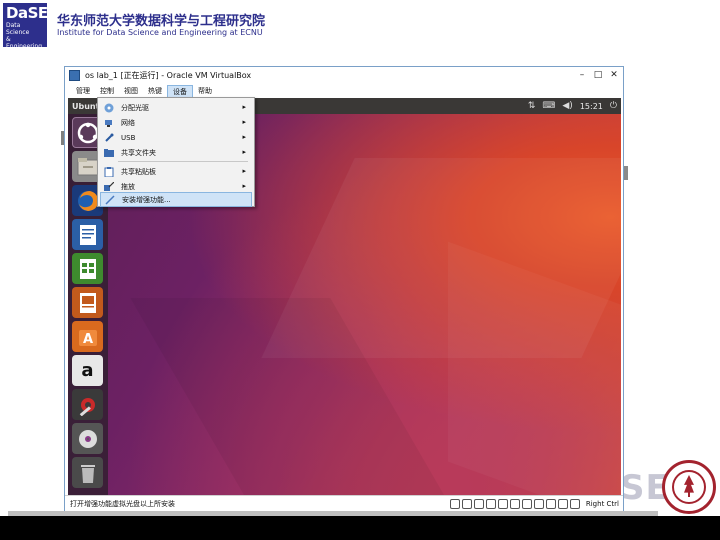  I want to click on menu-item-label: 共享粘贴板, so click(138, 171).